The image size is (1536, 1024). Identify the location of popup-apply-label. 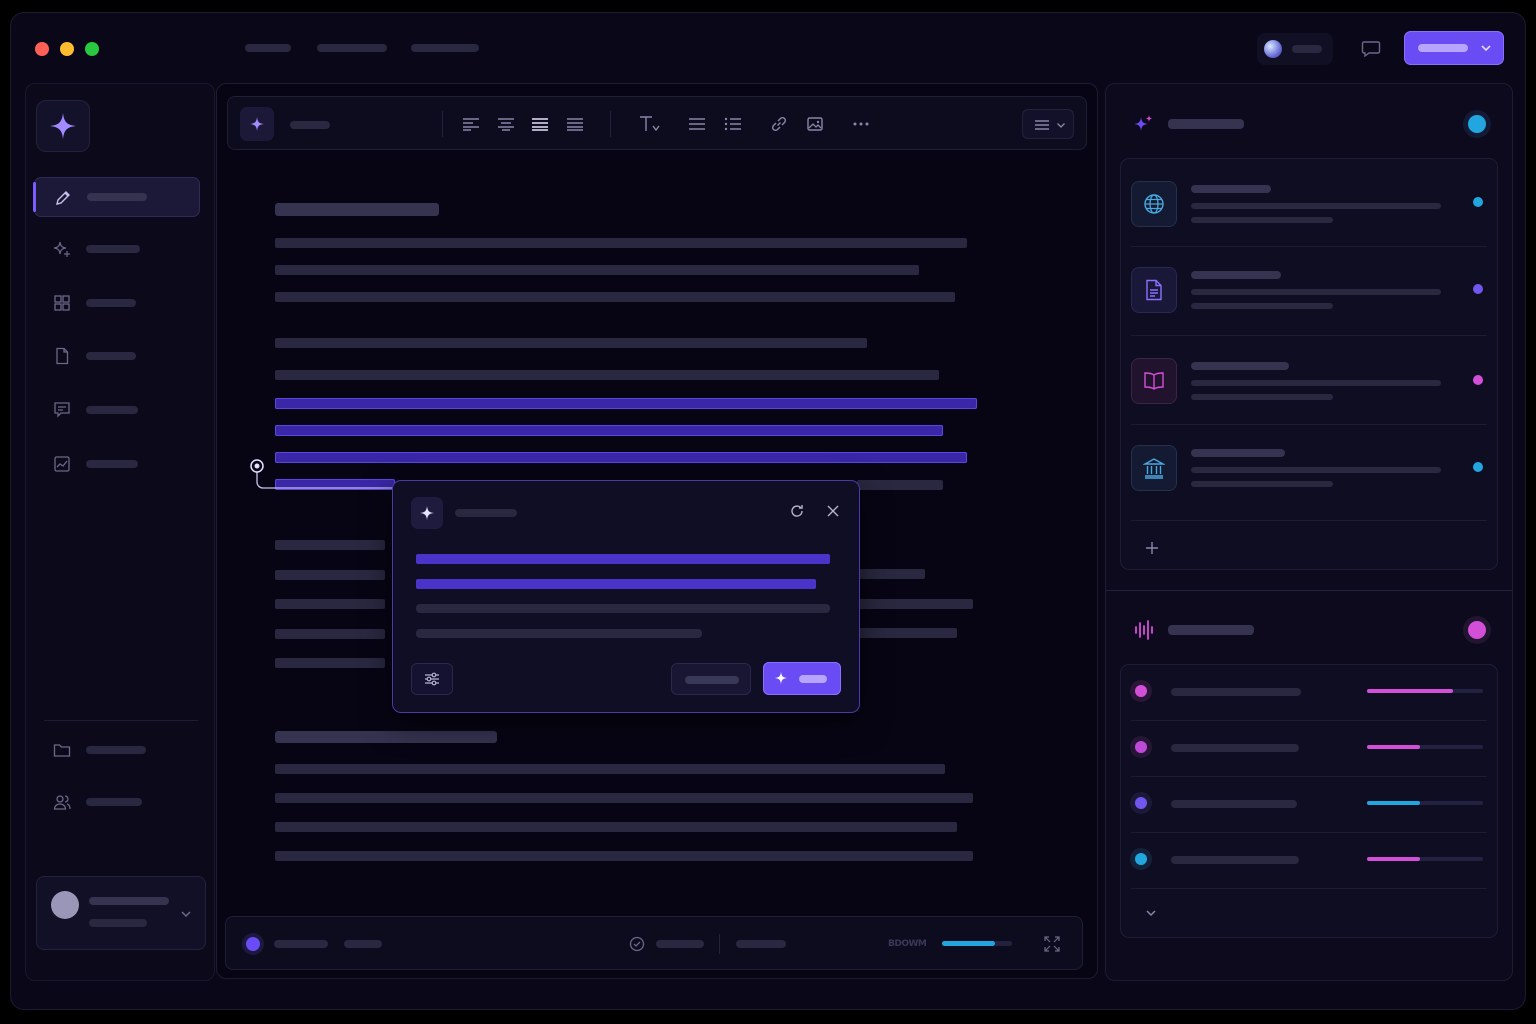
(813, 679).